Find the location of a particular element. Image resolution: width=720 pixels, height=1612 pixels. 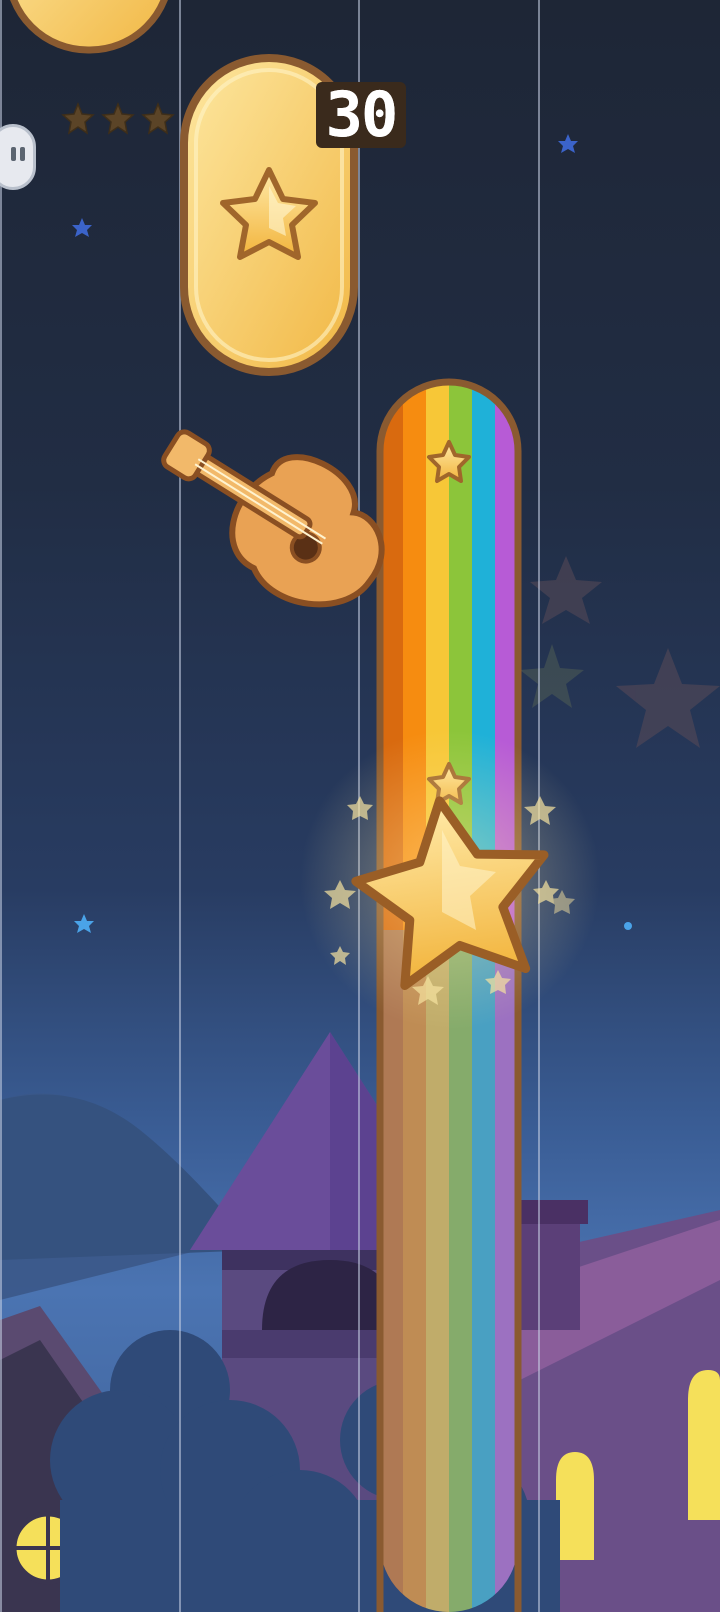

big-star-icon is located at coordinates (450, 880).